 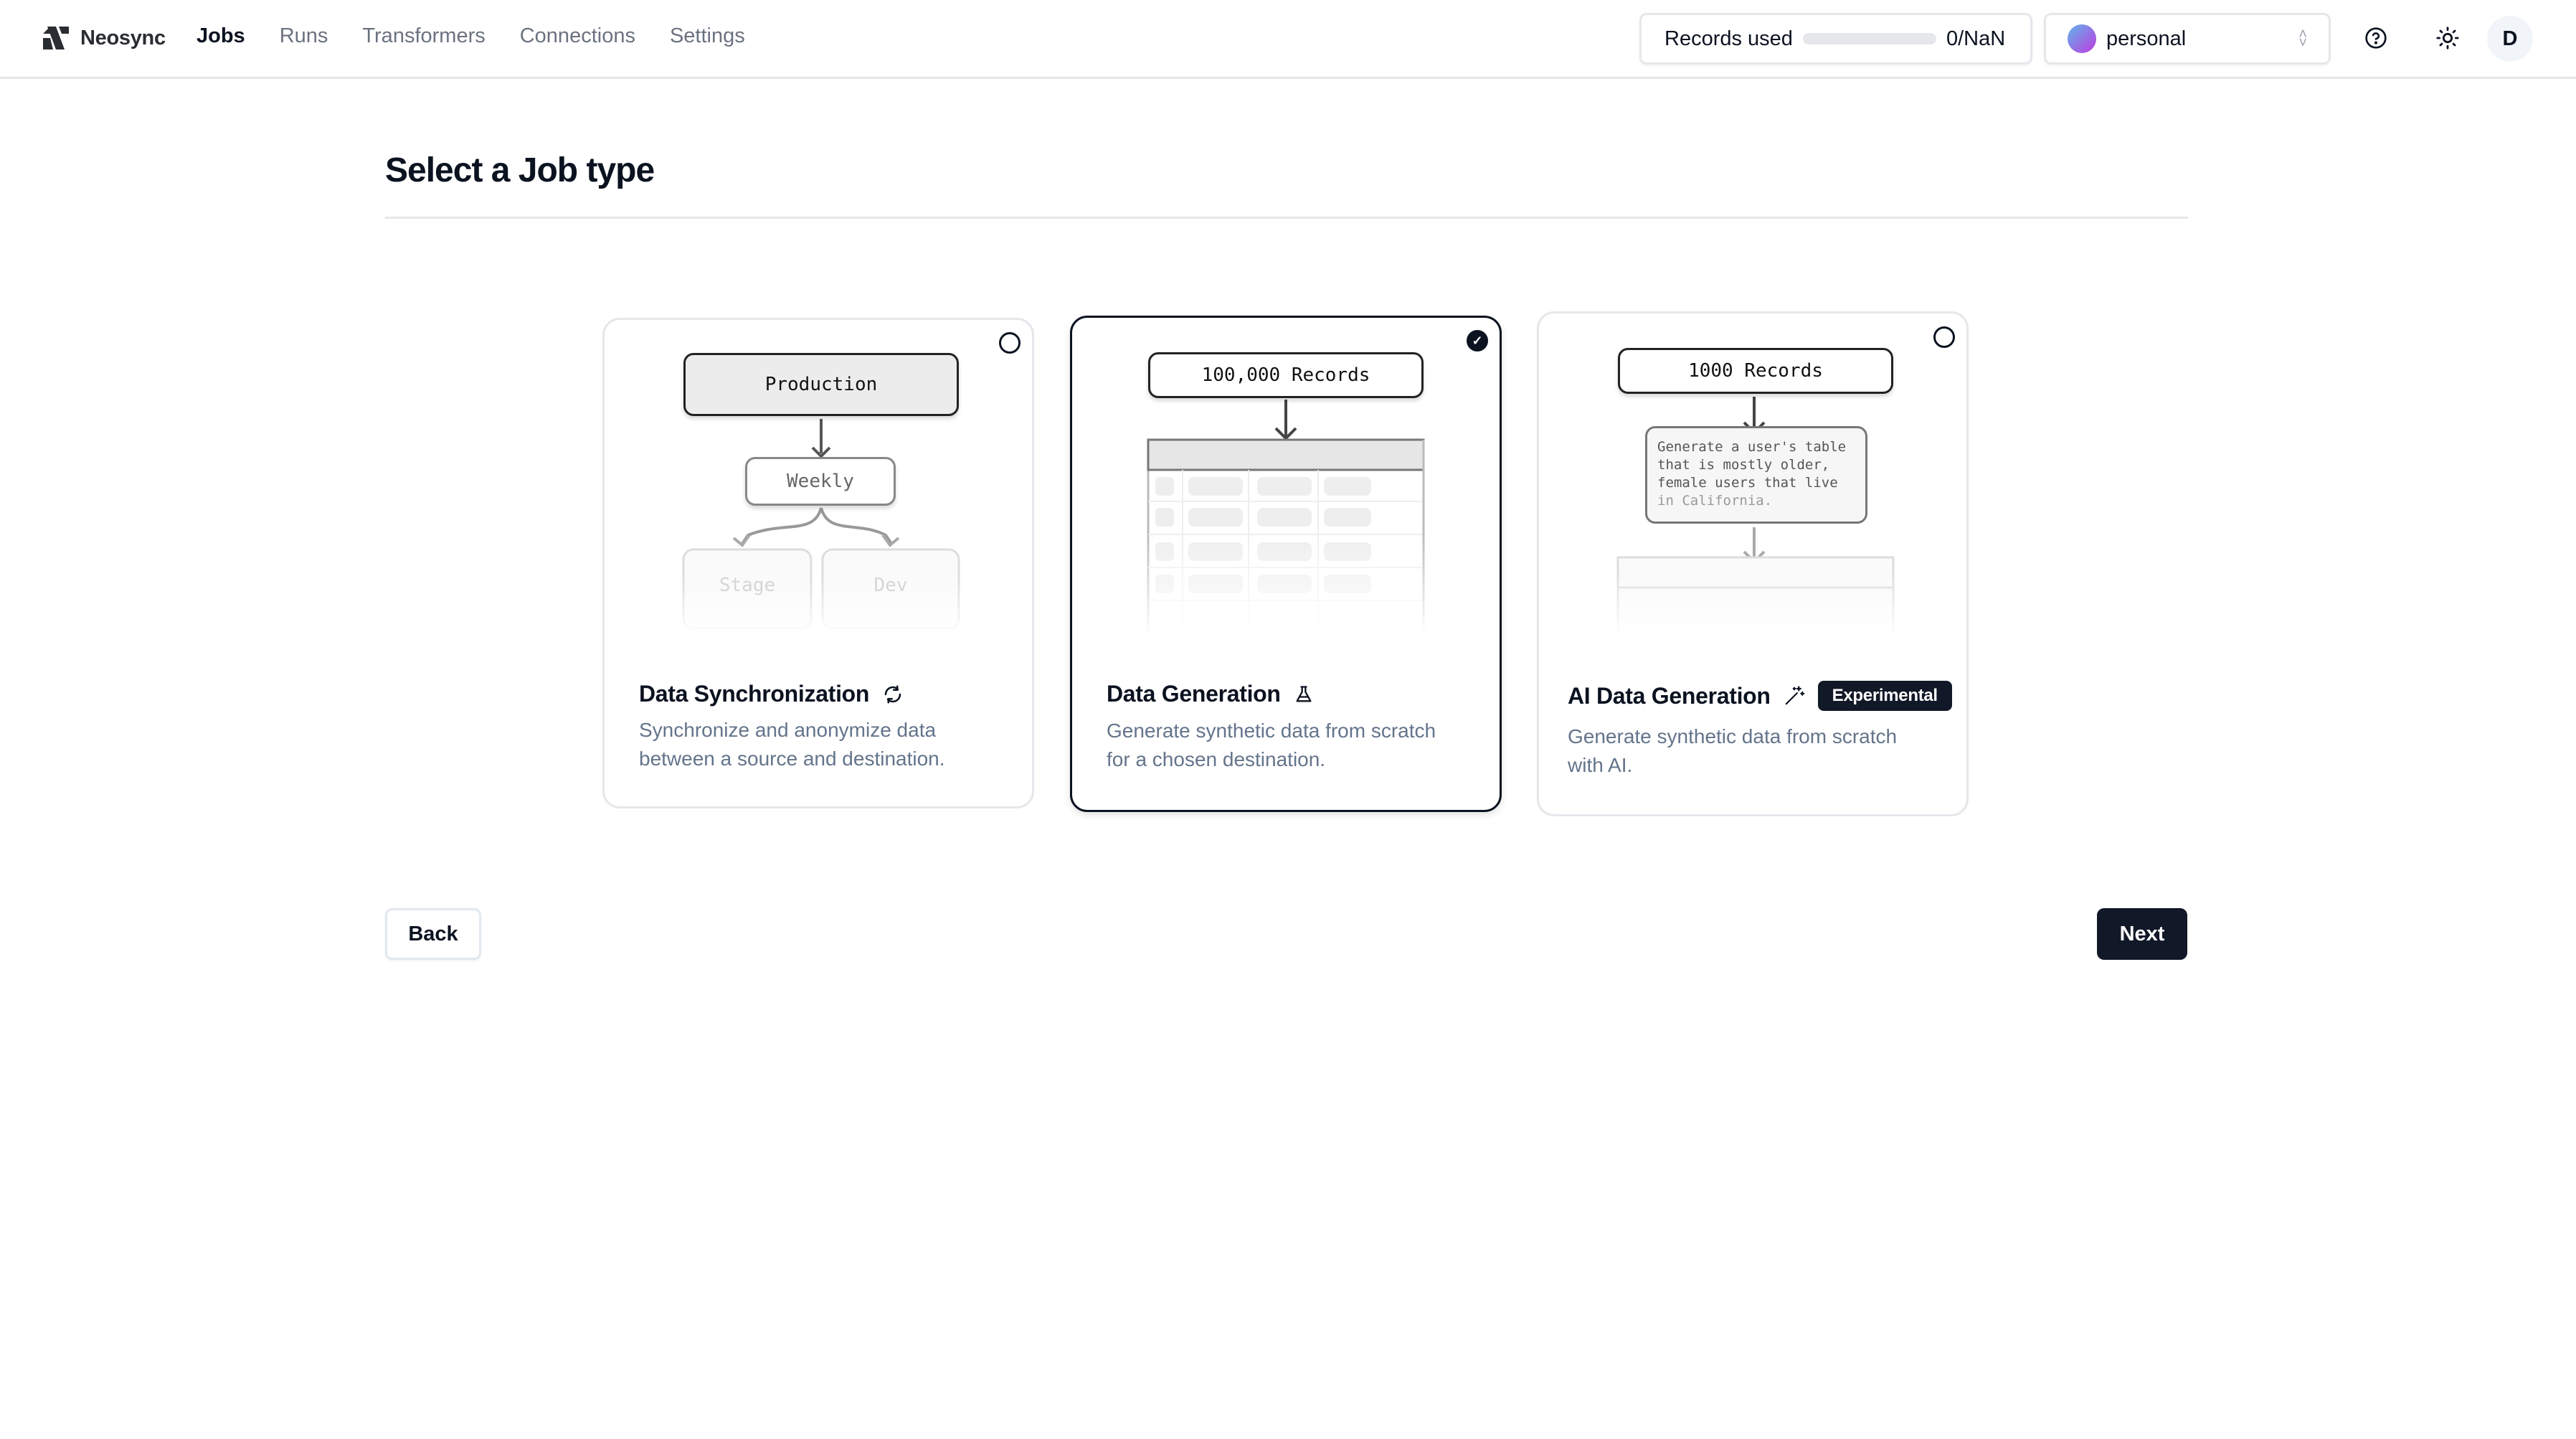 I want to click on magic-wand-icon, so click(x=1794, y=695).